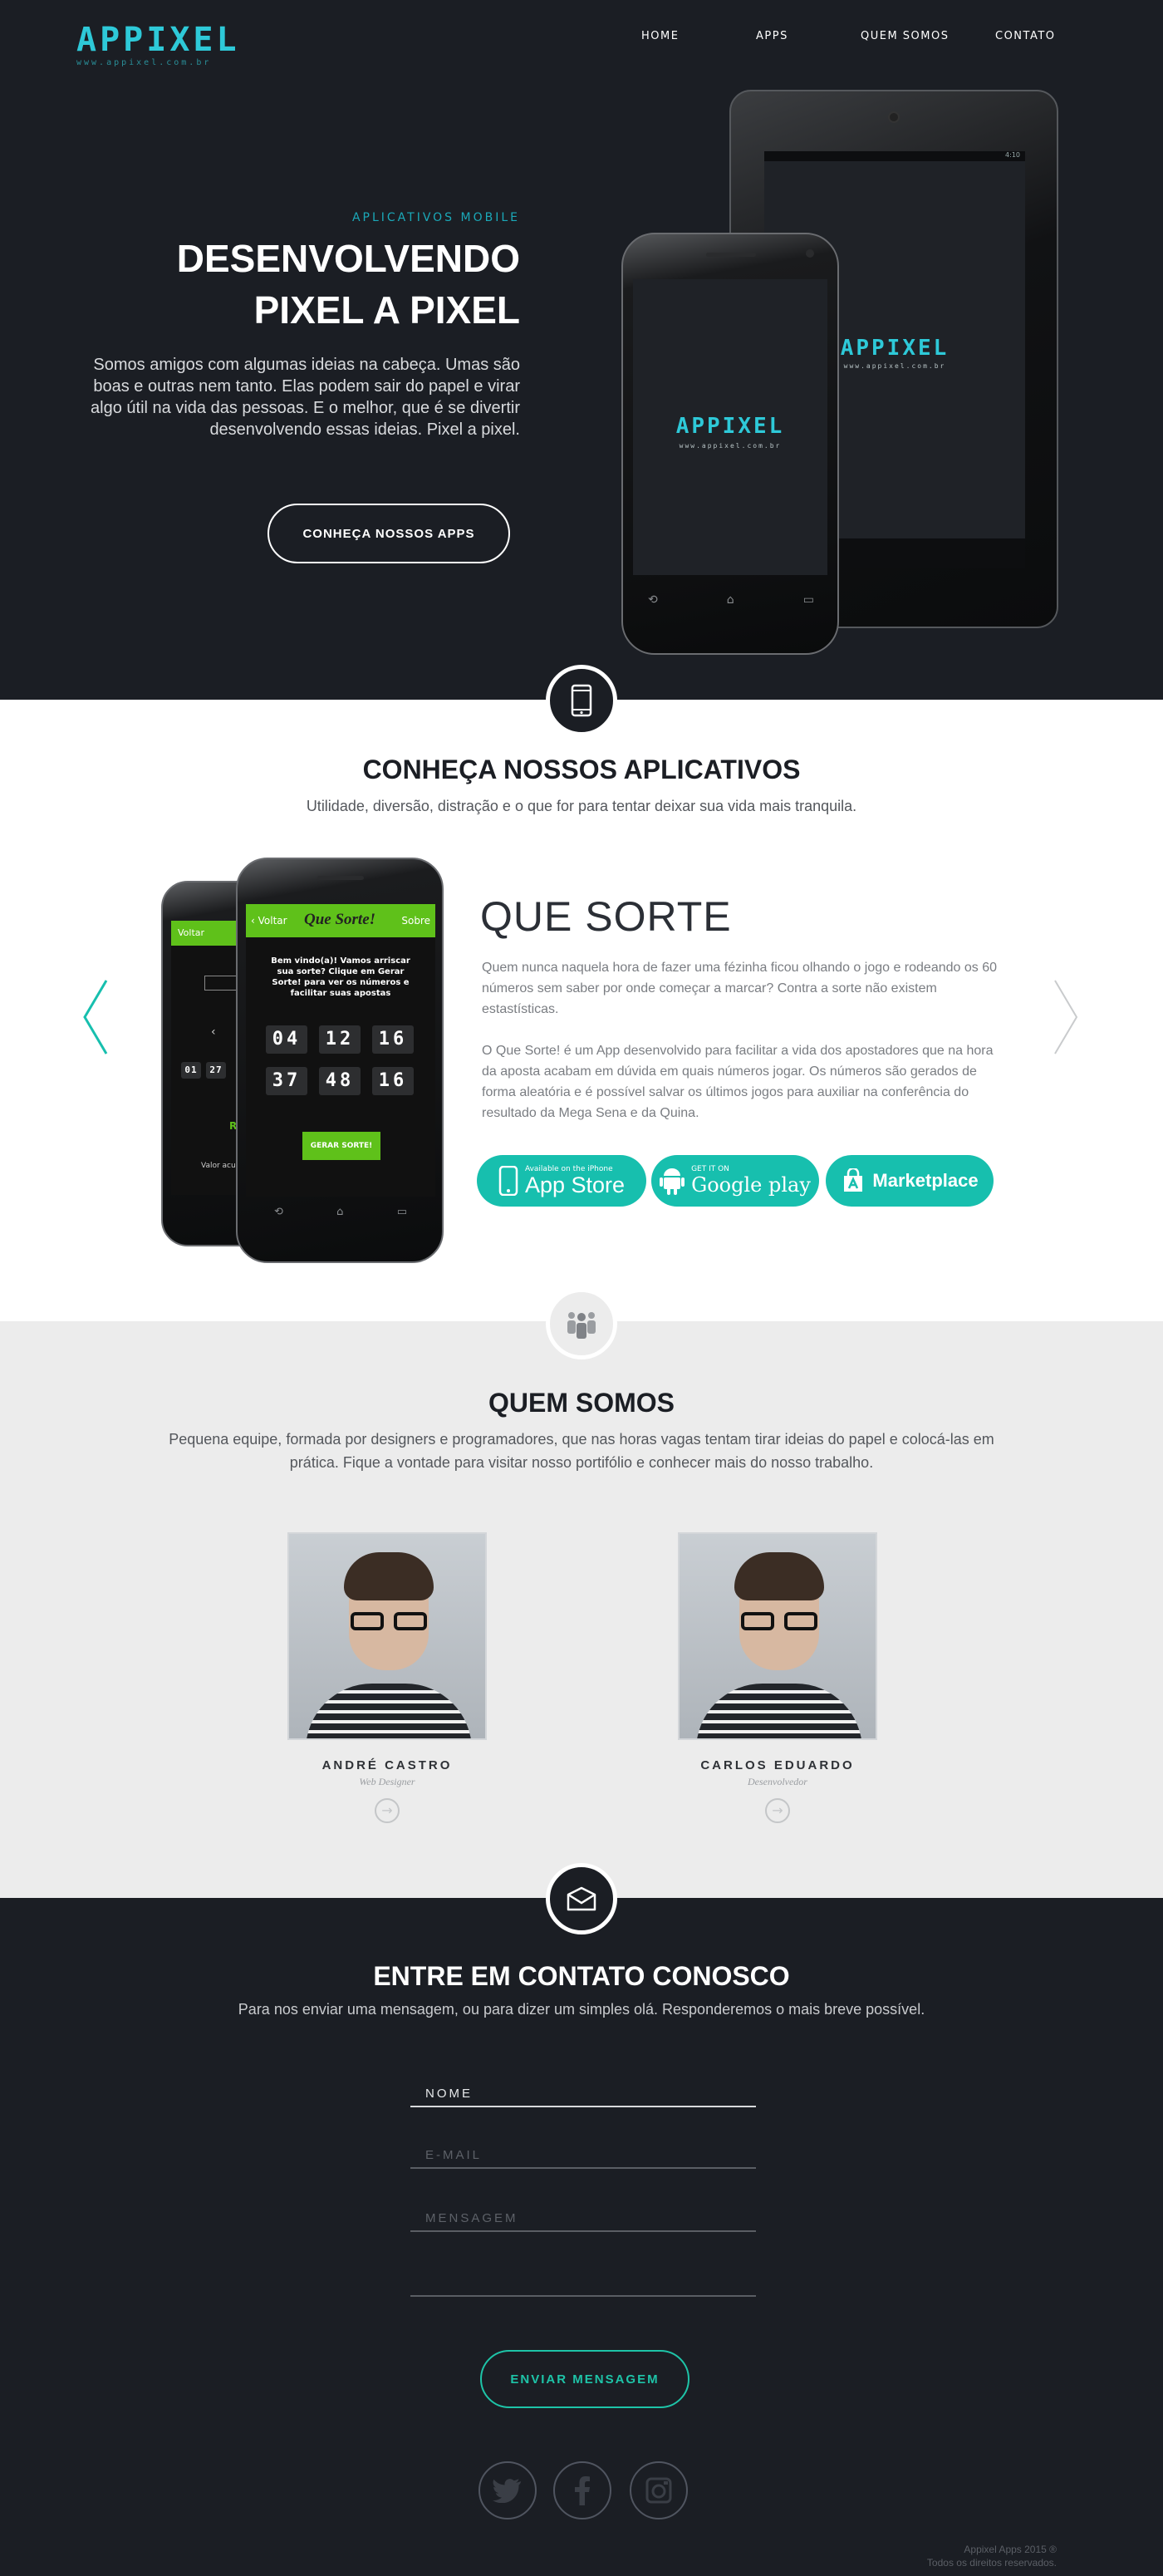  What do you see at coordinates (213, 1032) in the screenshot?
I see `chevron-left-icon: ‹` at bounding box center [213, 1032].